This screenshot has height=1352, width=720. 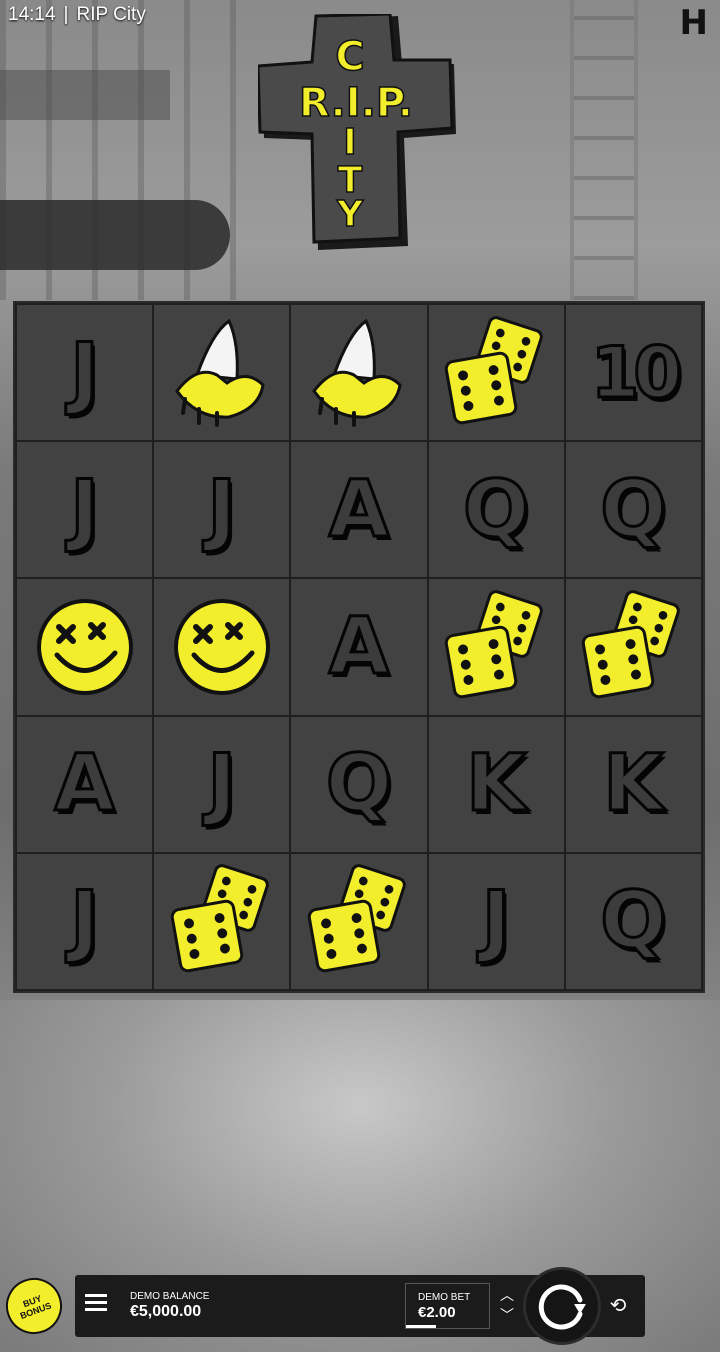 What do you see at coordinates (356, 103) in the screenshot?
I see `logo-letter: R.I.P.` at bounding box center [356, 103].